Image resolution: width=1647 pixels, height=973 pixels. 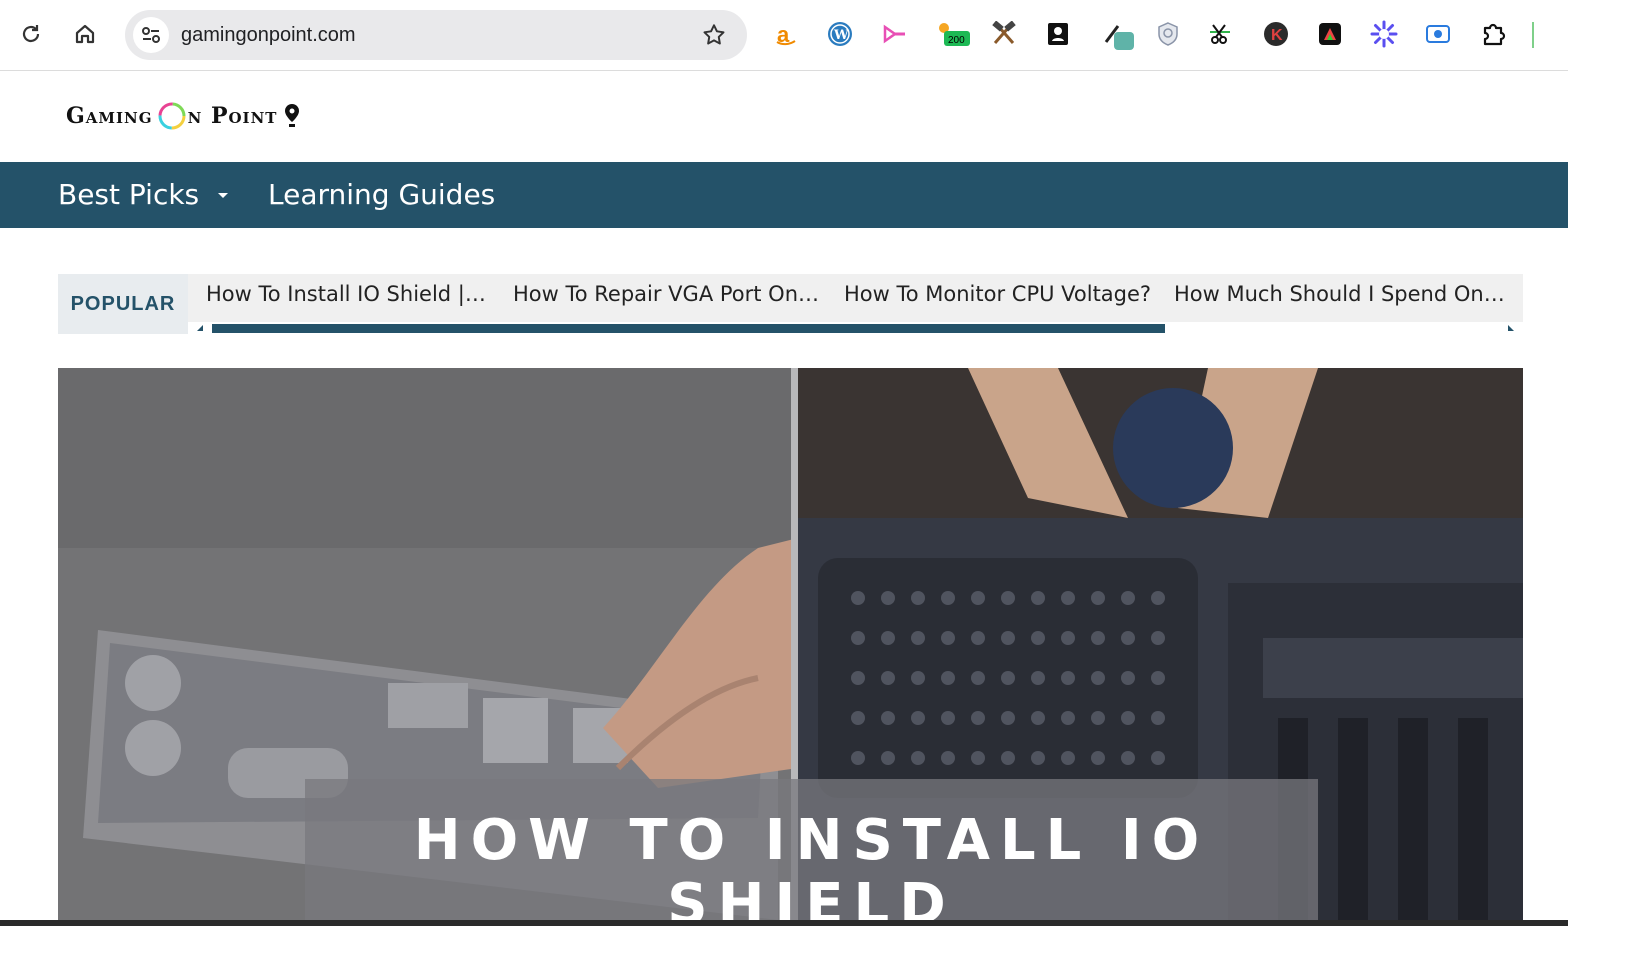 What do you see at coordinates (1004, 34) in the screenshot?
I see `tools-icon` at bounding box center [1004, 34].